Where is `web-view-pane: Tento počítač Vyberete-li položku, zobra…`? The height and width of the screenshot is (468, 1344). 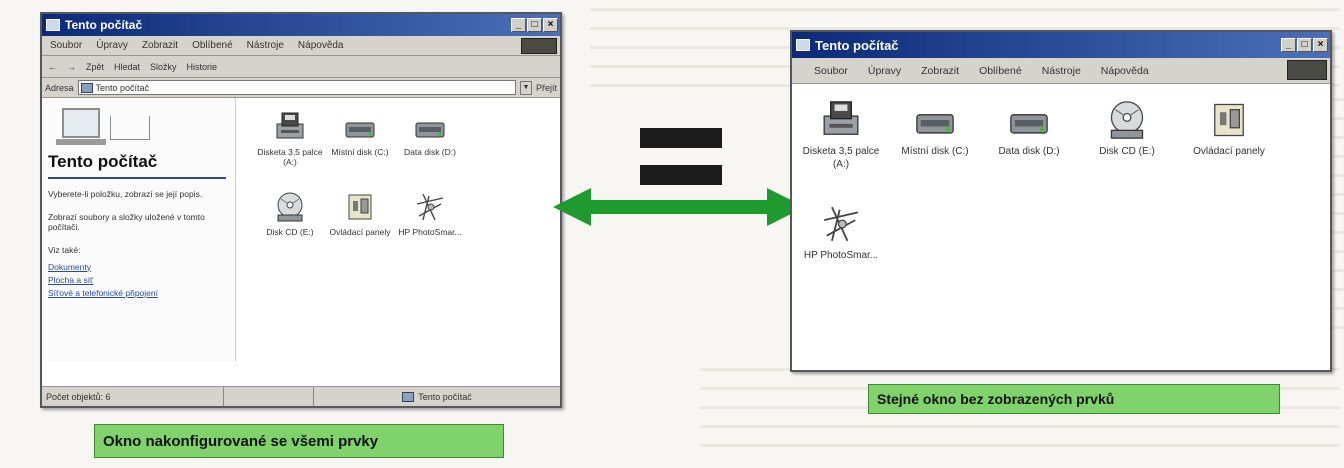 web-view-pane: Tento počítač Vyberete-li položku, zobra… is located at coordinates (139, 229).